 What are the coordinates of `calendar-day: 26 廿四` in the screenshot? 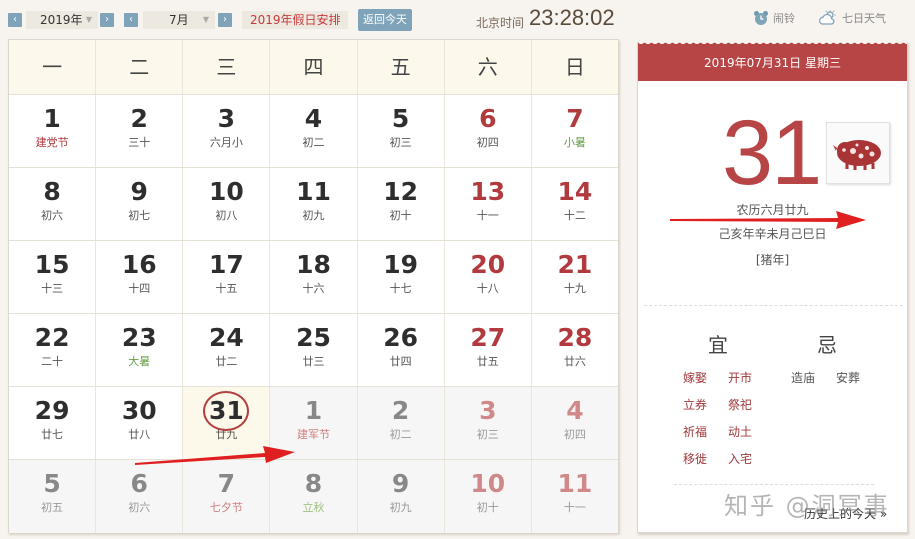 It's located at (401, 350).